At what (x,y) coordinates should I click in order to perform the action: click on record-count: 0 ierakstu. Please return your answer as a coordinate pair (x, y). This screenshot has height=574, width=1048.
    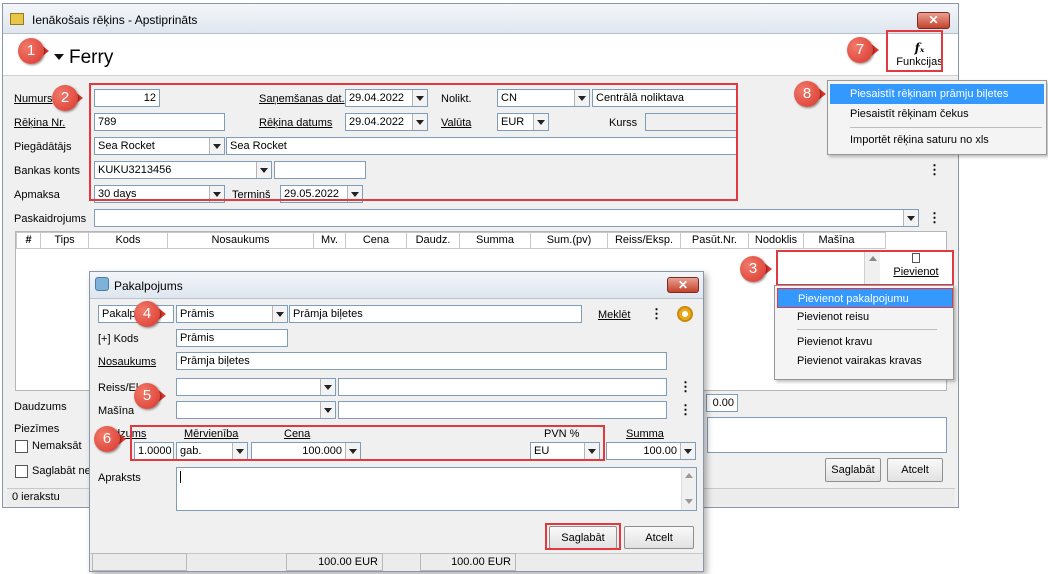
    Looking at the image, I should click on (36, 497).